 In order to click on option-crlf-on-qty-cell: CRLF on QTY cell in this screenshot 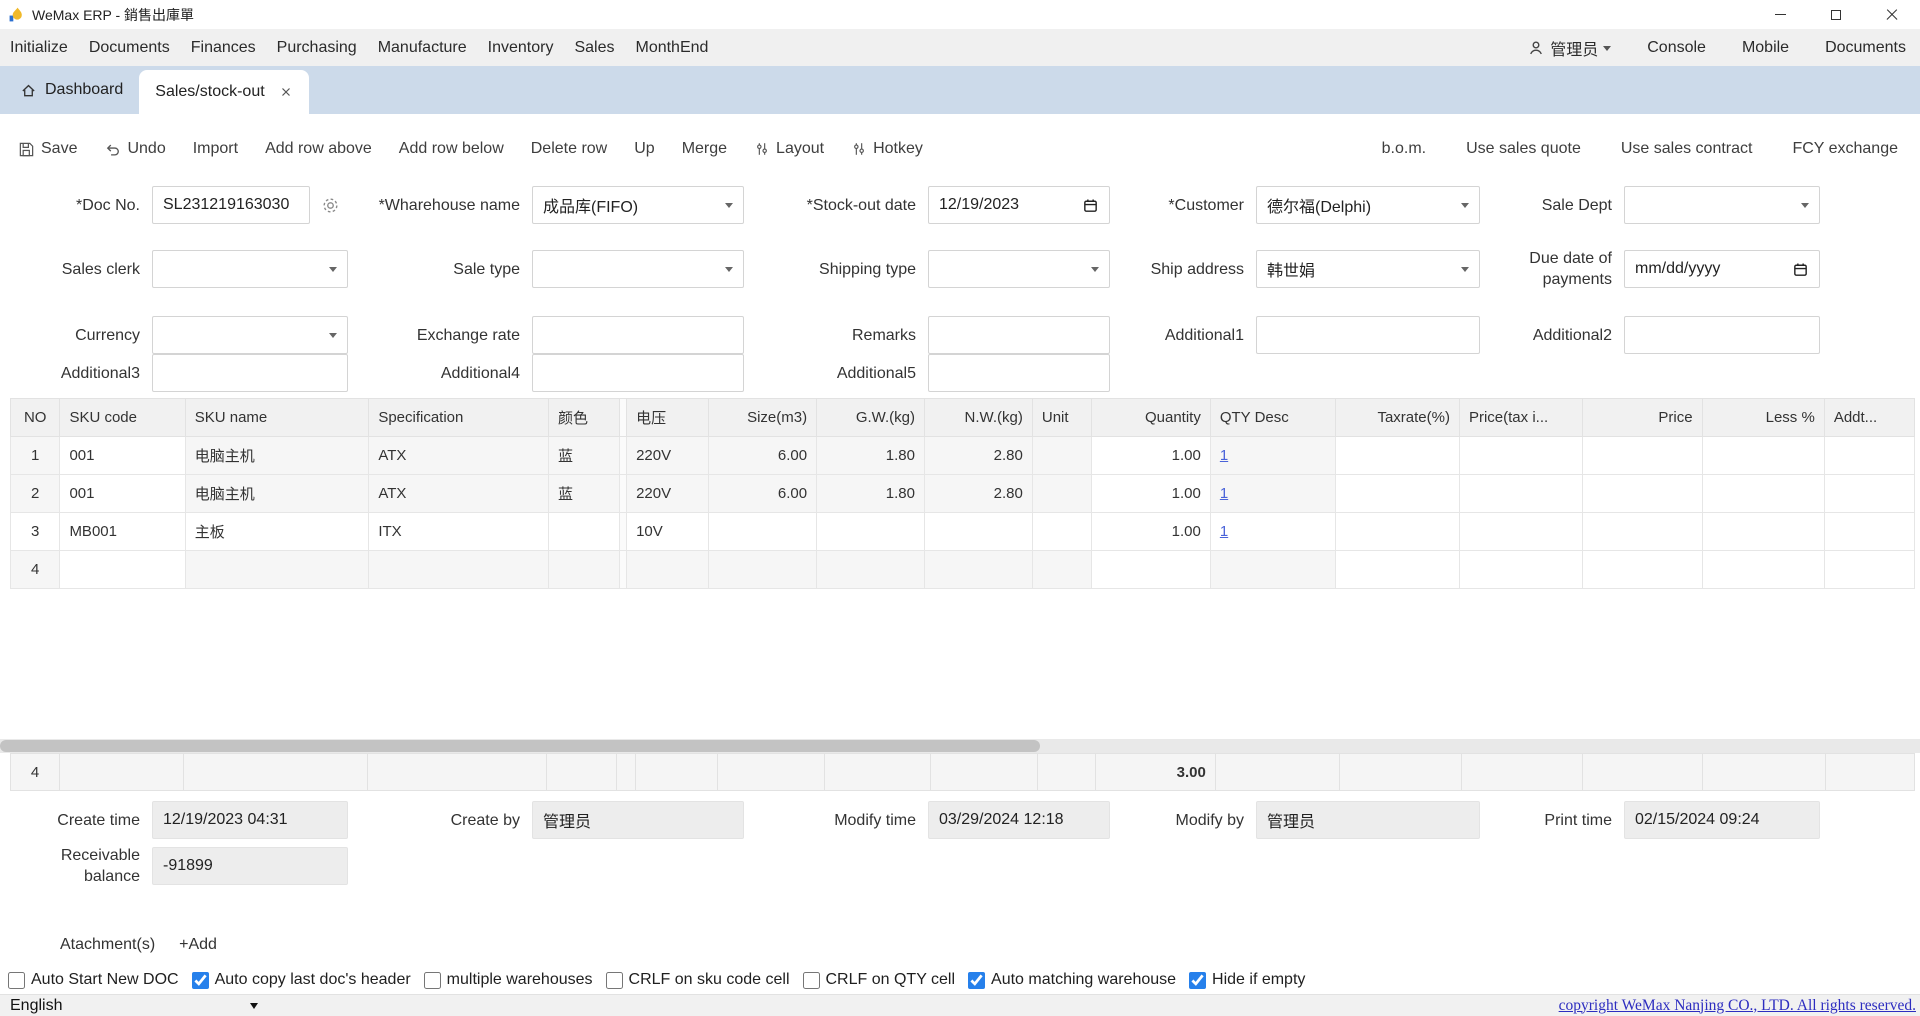, I will do `click(878, 980)`.